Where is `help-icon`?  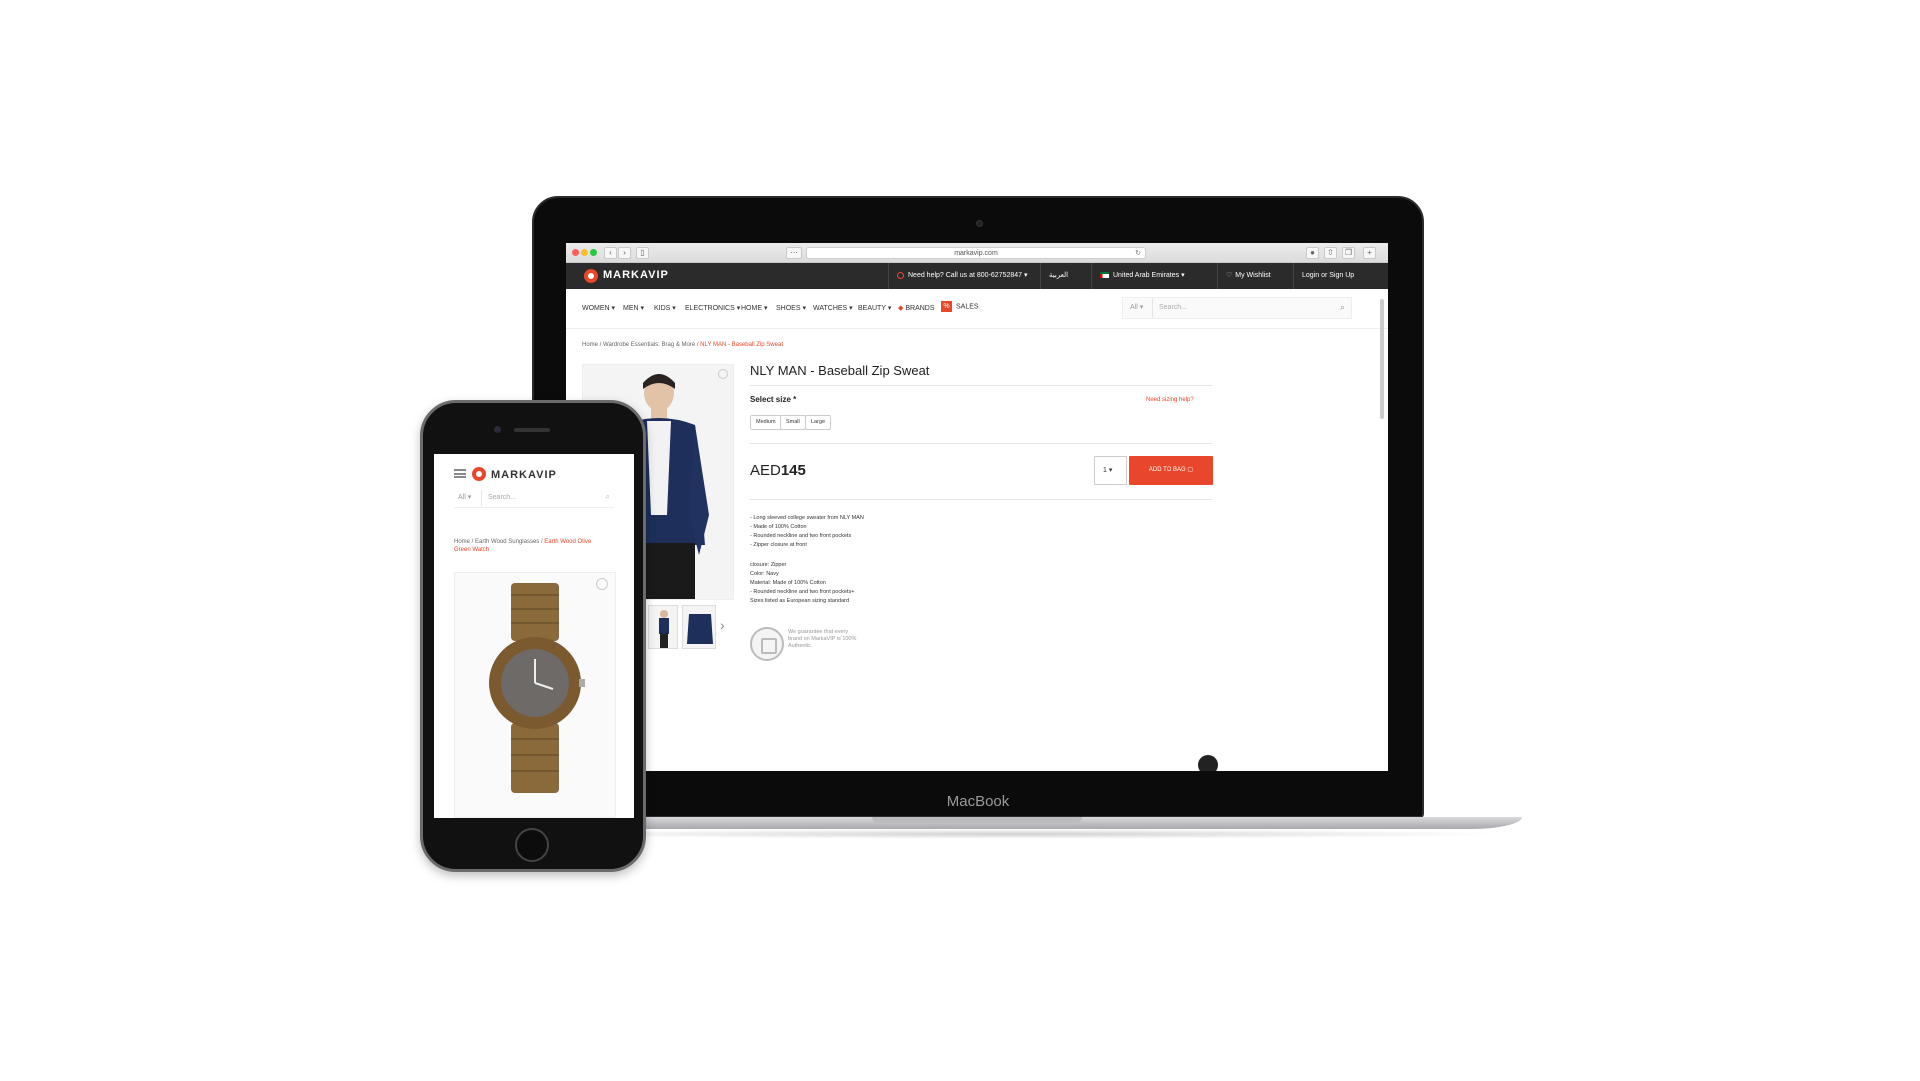 help-icon is located at coordinates (900, 275).